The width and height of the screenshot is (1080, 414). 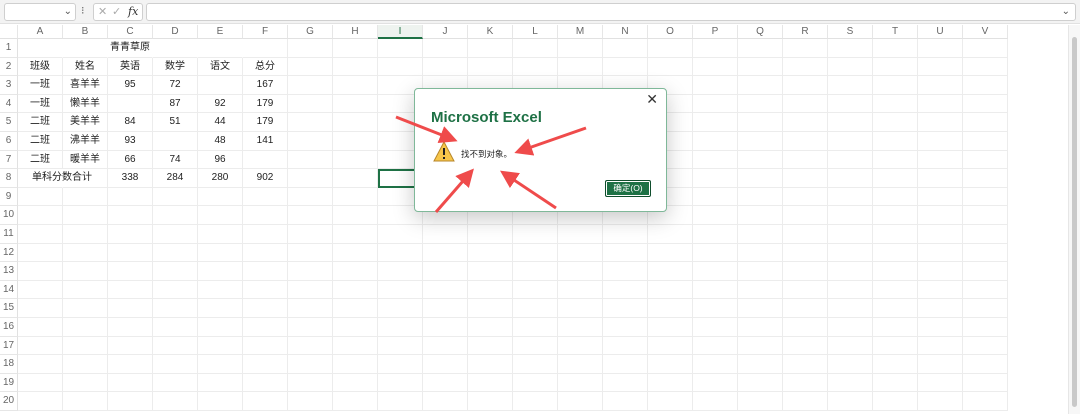 I want to click on cell-o15, so click(x=670, y=308).